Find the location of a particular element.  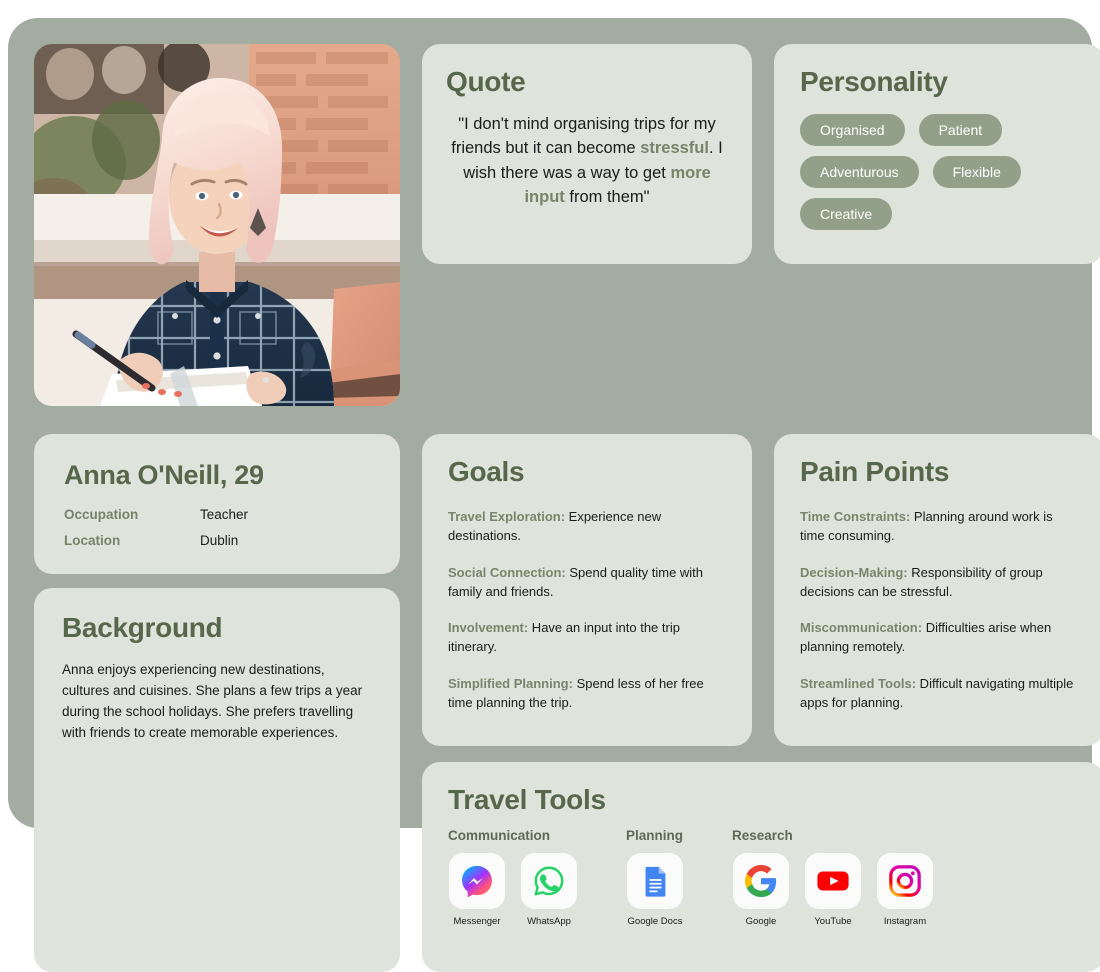

tool-group-communication: Communication Messenger WhatsApp is located at coordinates (513, 877).